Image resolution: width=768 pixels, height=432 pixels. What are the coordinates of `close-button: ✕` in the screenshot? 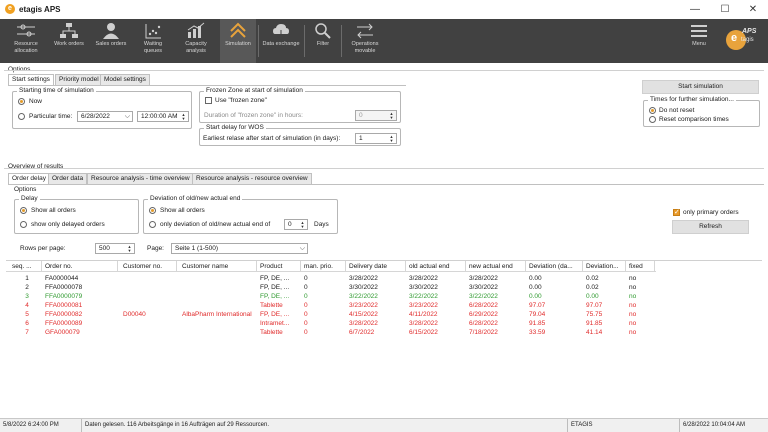 It's located at (753, 9).